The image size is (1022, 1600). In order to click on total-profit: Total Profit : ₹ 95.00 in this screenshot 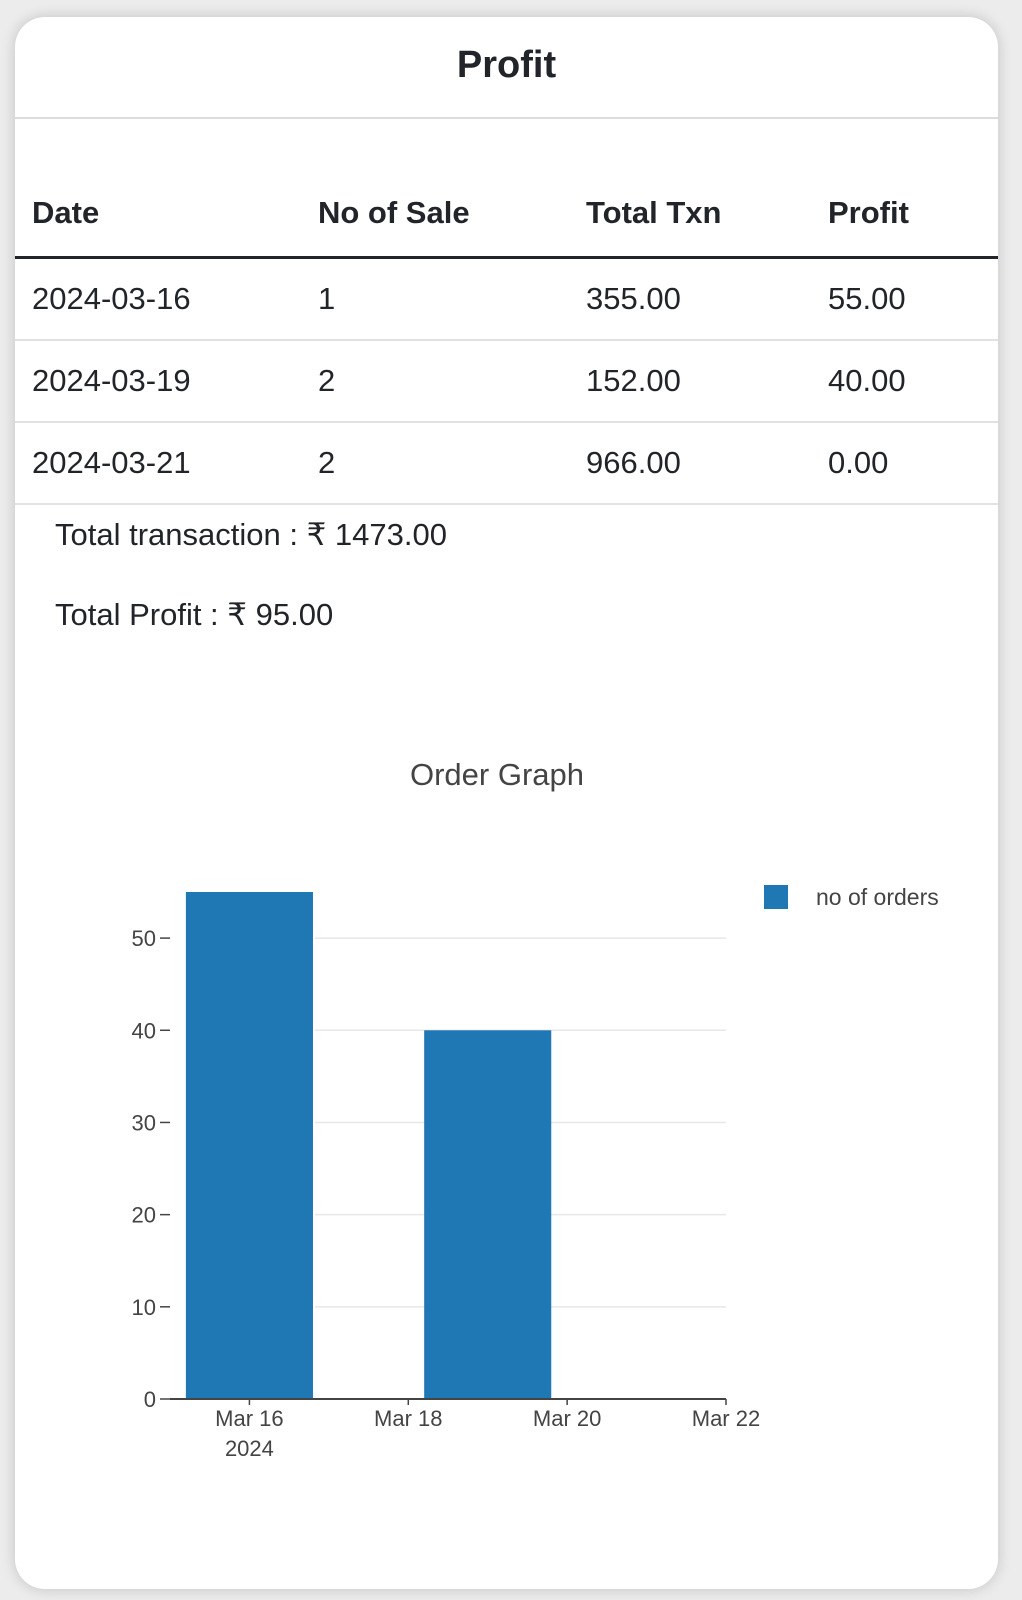, I will do `click(194, 614)`.